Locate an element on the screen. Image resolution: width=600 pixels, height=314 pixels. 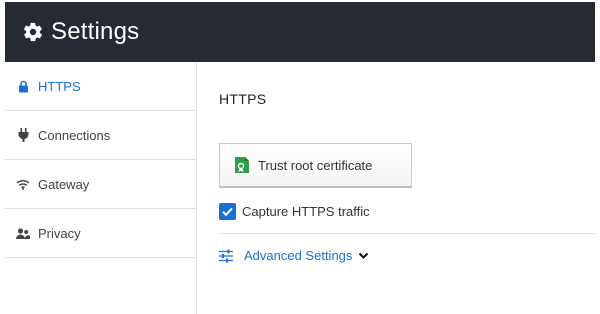
divider is located at coordinates (407, 233).